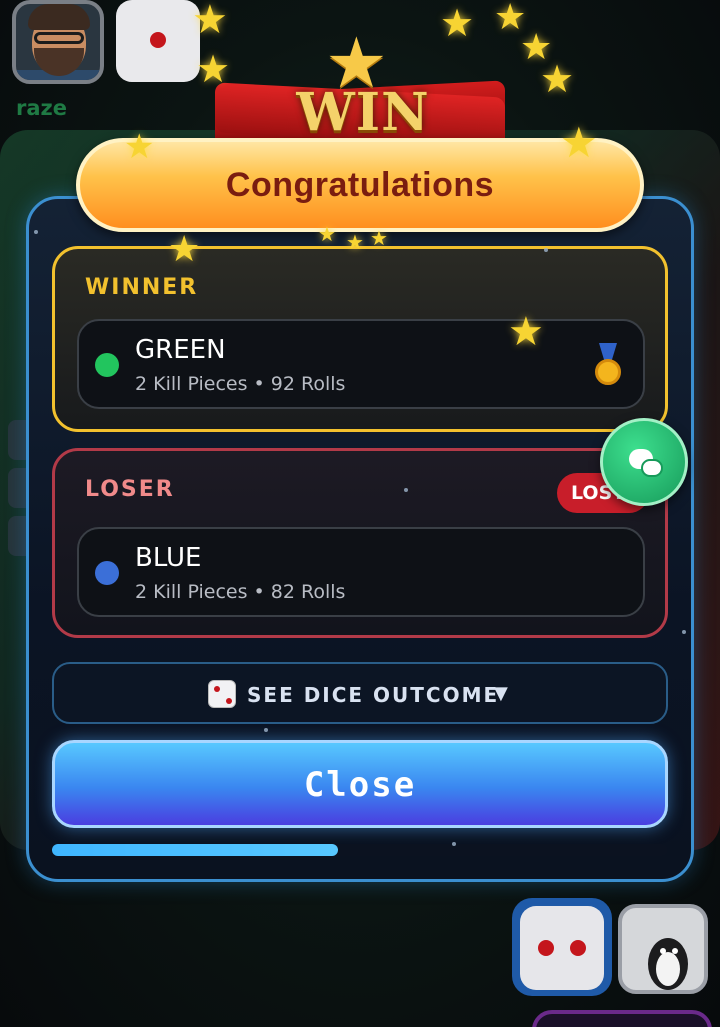 The height and width of the screenshot is (1027, 720). What do you see at coordinates (360, 850) in the screenshot?
I see `auto-close-progress-track` at bounding box center [360, 850].